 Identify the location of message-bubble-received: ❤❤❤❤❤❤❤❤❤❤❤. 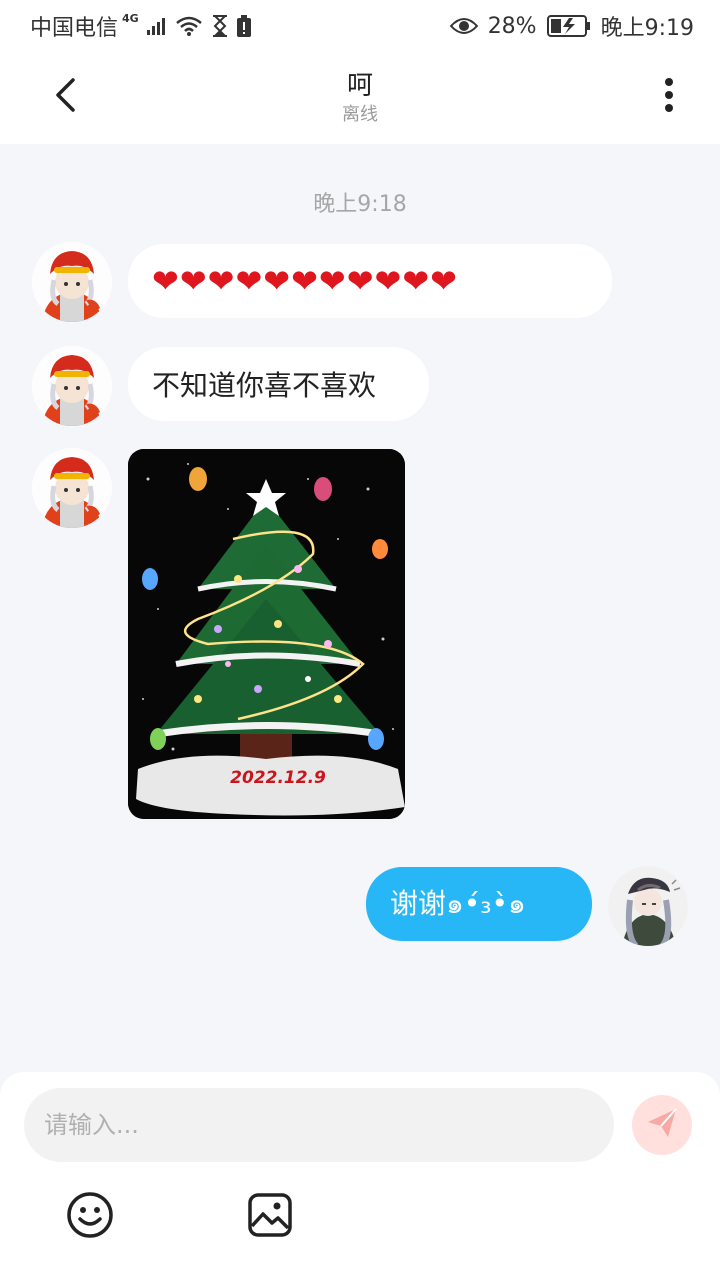
(370, 281).